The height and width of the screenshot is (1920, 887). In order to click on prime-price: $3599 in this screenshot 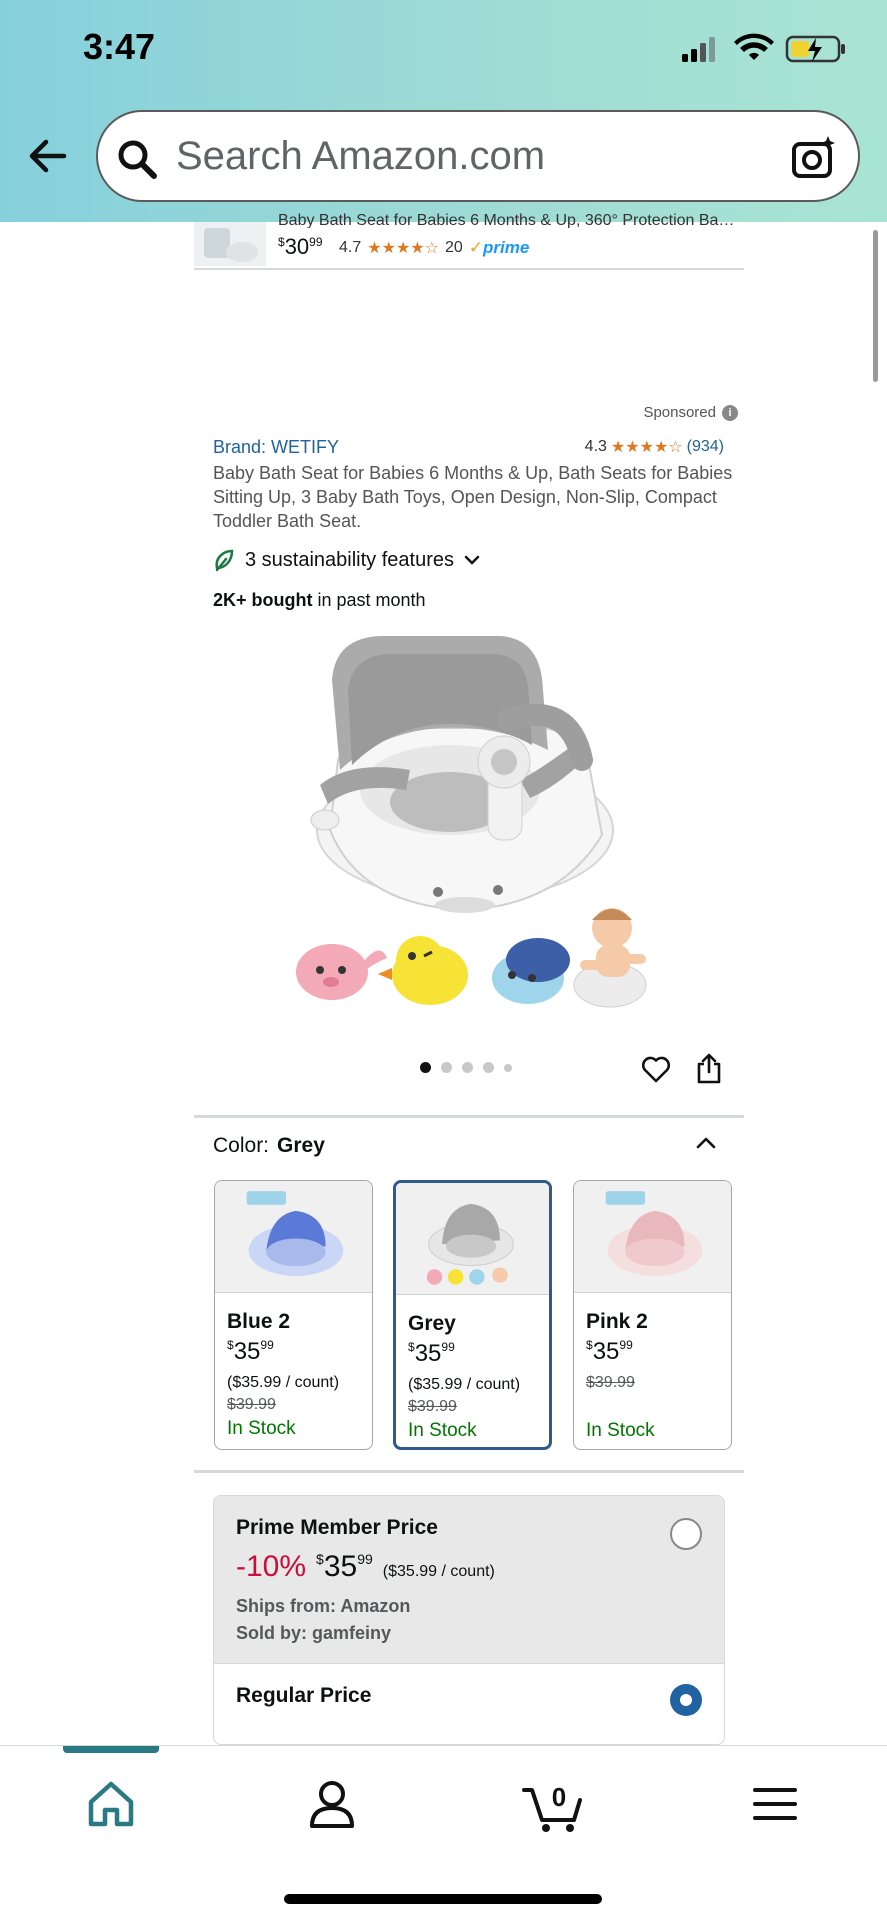, I will do `click(344, 1566)`.